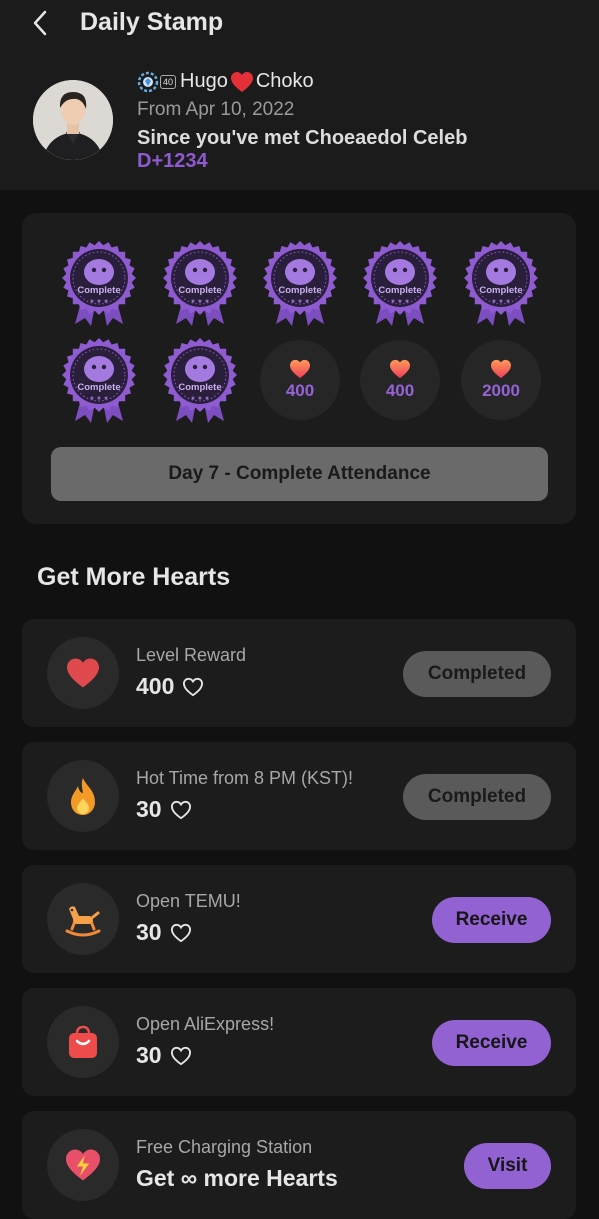 This screenshot has width=599, height=1219. I want to click on since-text: Since you've met Choeaedol Celeb, so click(302, 138).